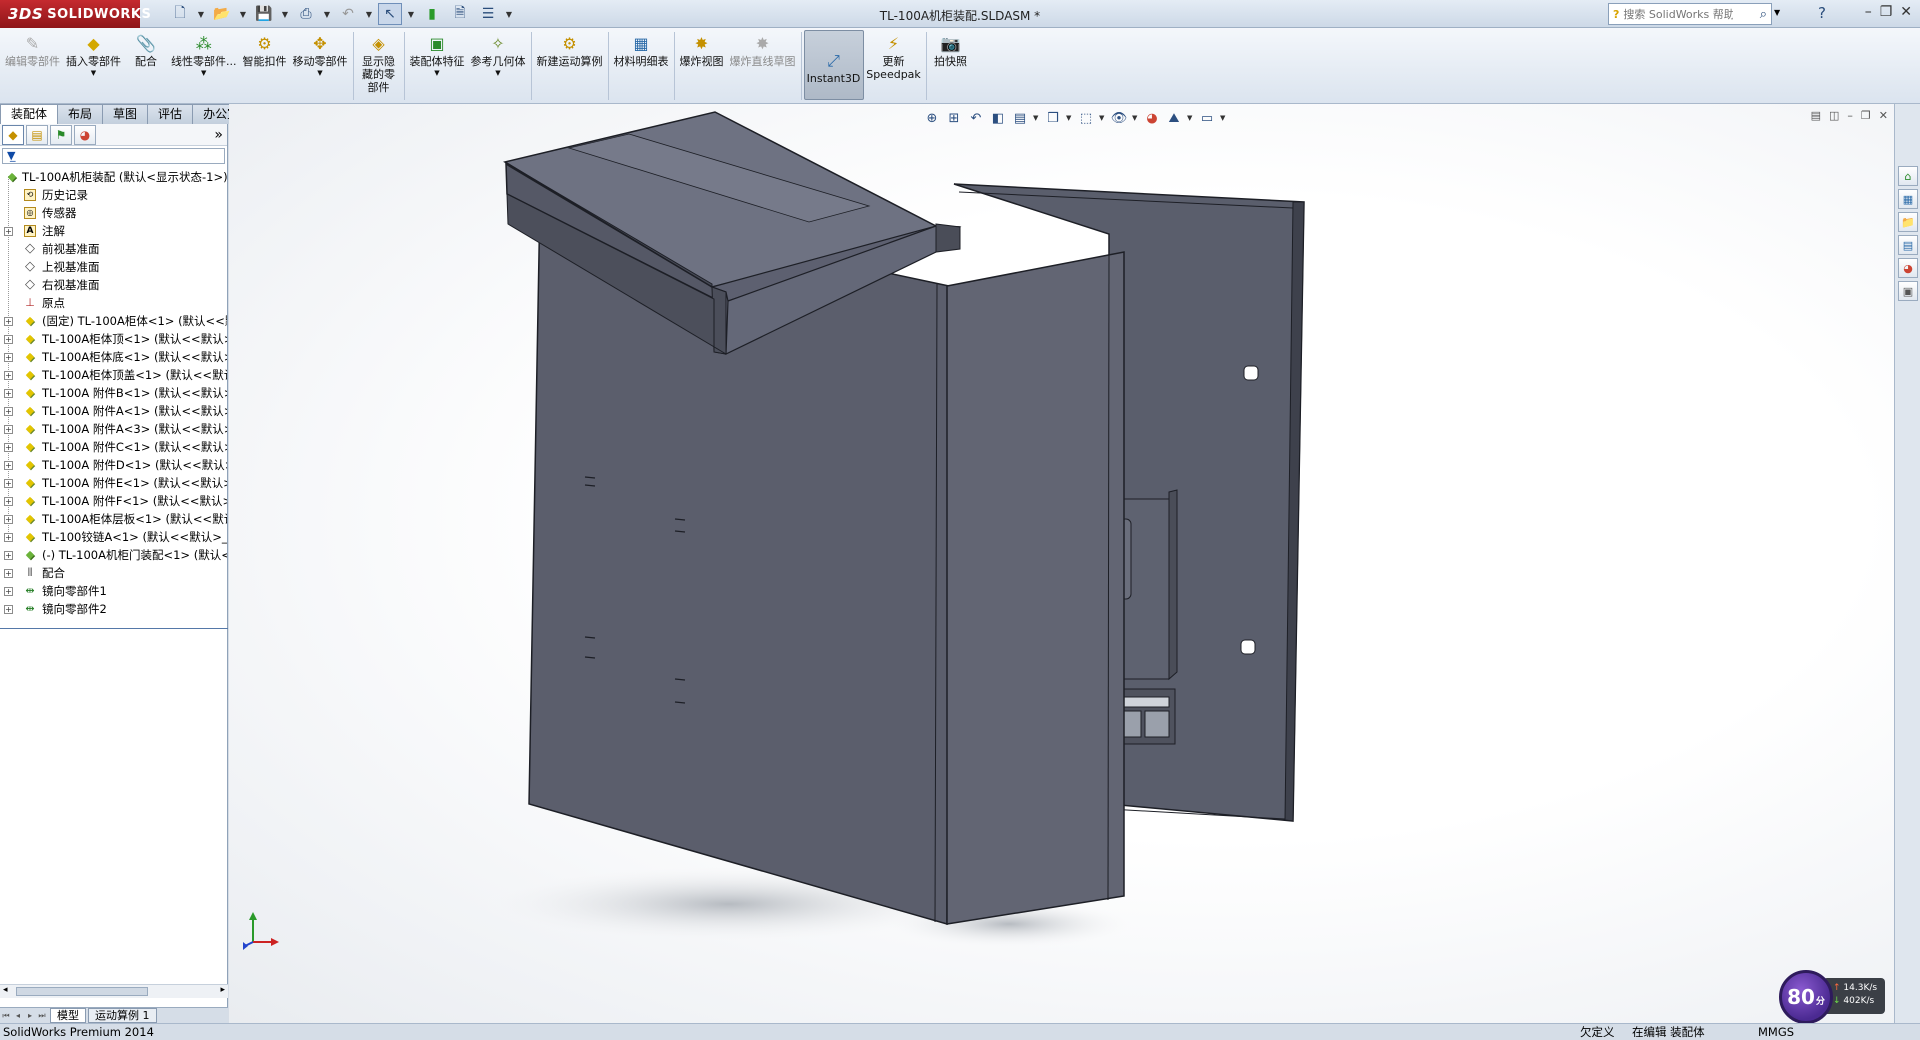  Describe the element at coordinates (113, 321) in the screenshot. I see `tree-item: + (固定) TL-100A柜体<1> (默认<<默认>_显示状态 1>)` at that location.